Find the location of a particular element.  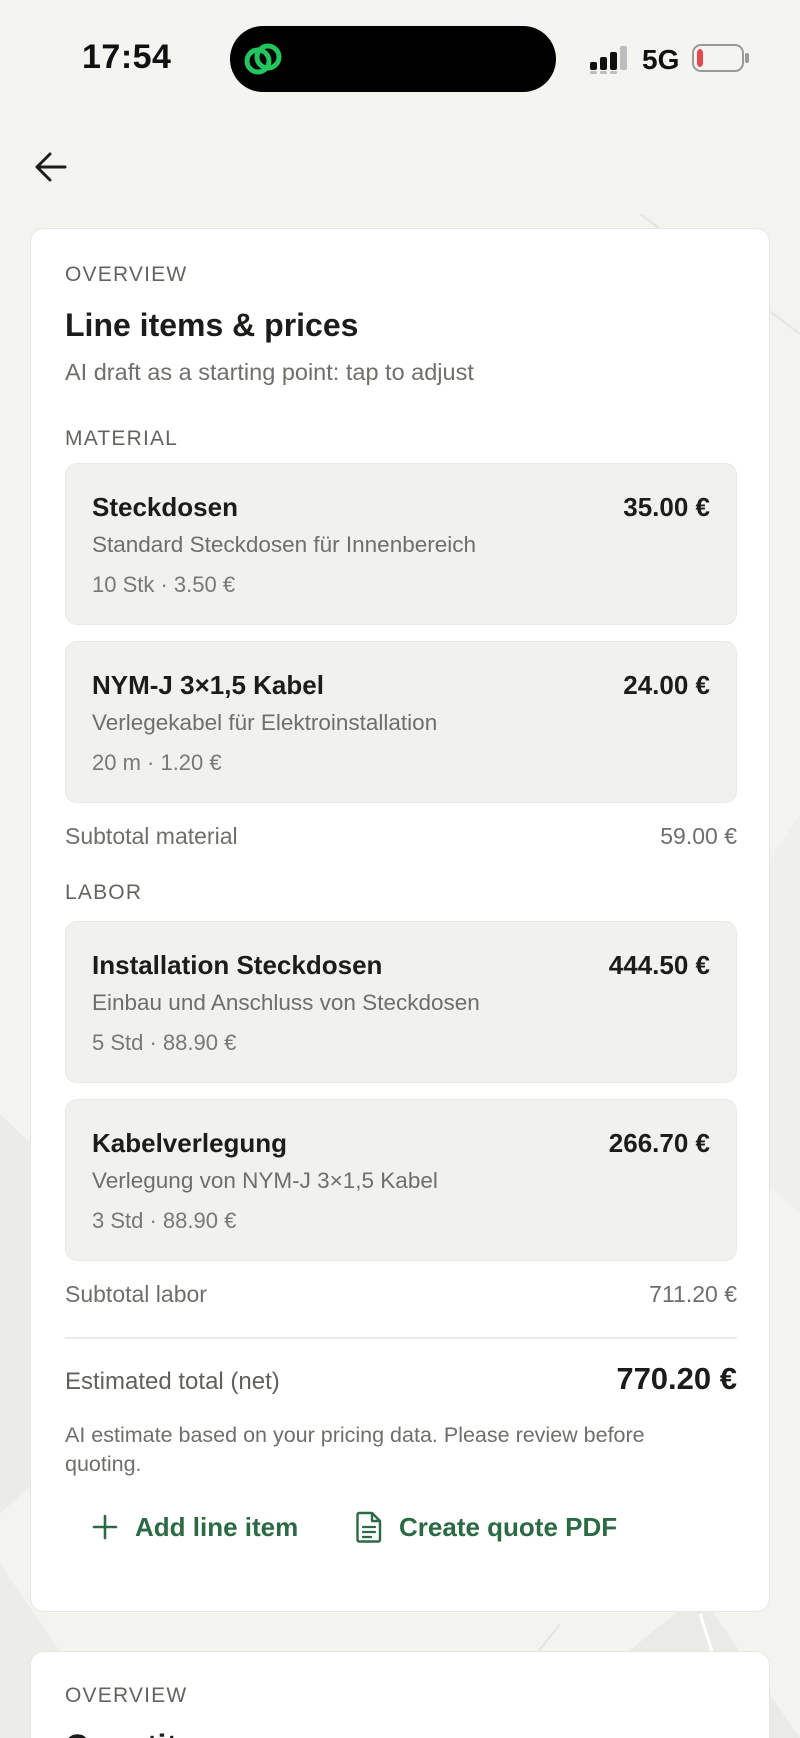

subtotal-labor-value: 711.20 € is located at coordinates (693, 1294).